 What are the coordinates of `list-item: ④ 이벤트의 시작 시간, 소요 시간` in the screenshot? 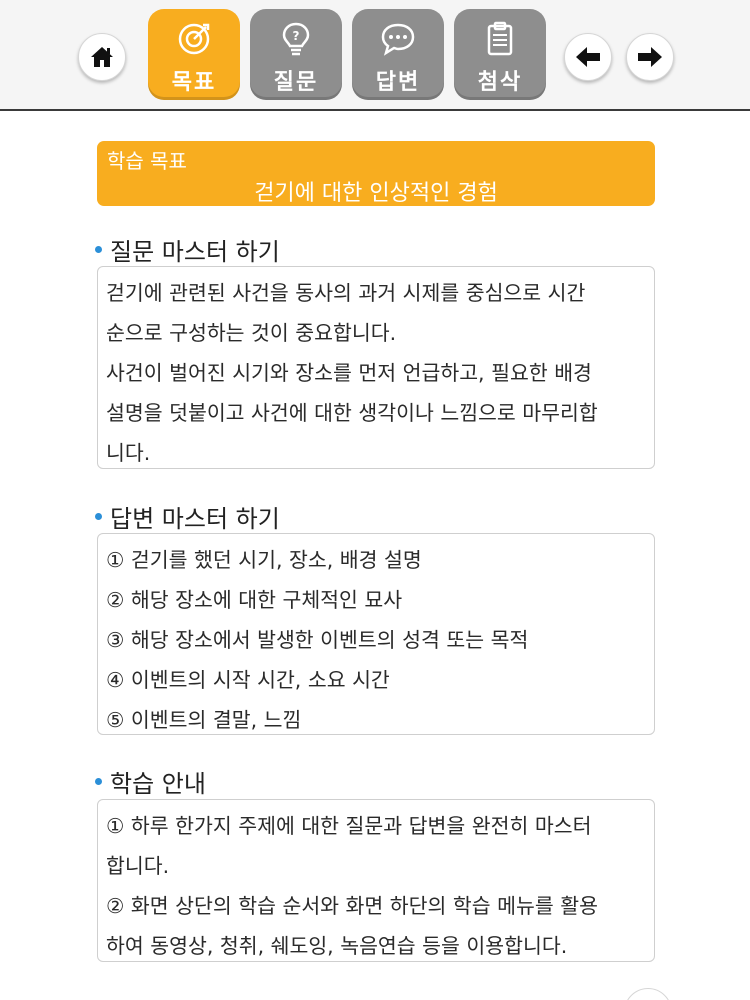 It's located at (248, 680).